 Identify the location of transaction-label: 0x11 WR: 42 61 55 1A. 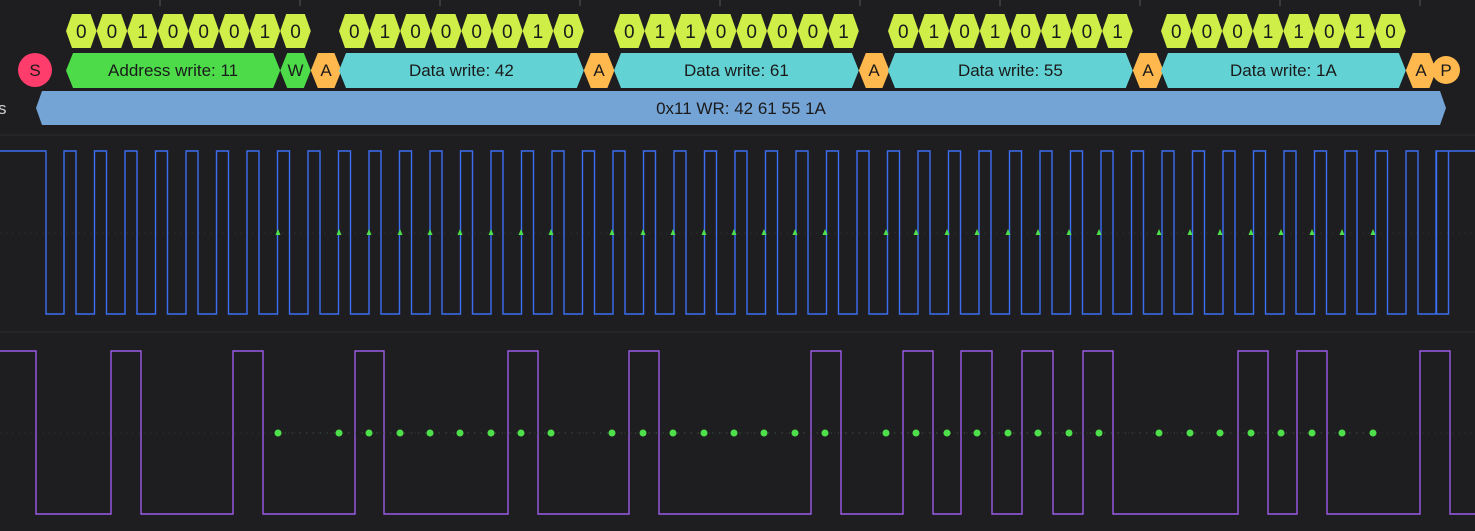
(741, 108).